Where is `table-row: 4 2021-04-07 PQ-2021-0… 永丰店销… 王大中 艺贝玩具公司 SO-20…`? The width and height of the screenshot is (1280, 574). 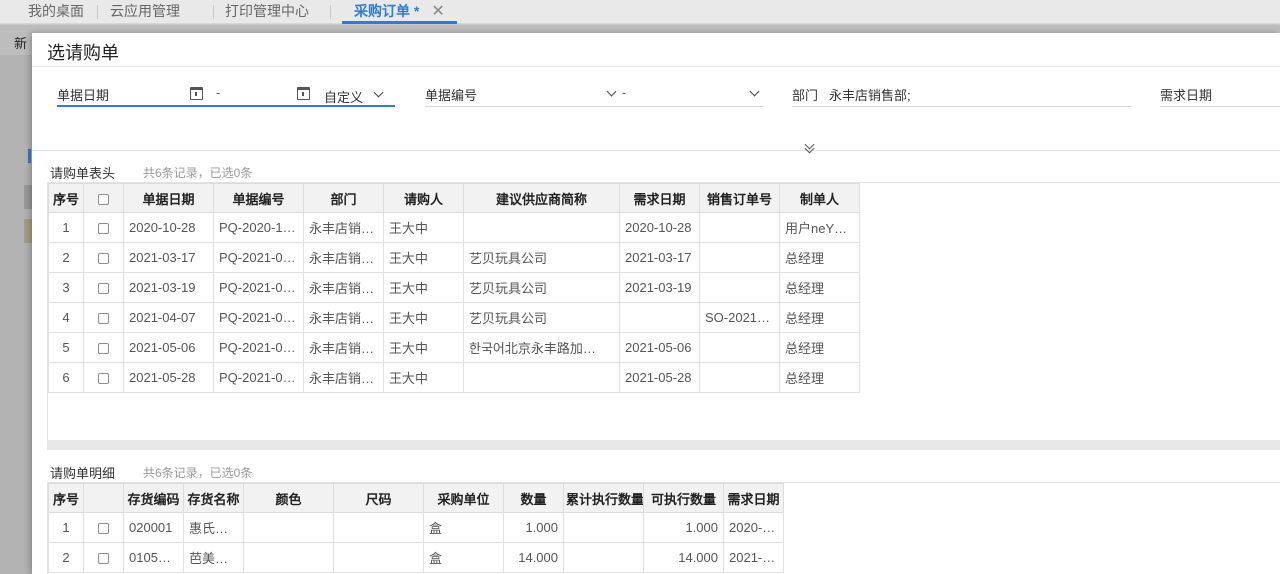
table-row: 4 2021-04-07 PQ-2021-0… 永丰店销… 王大中 艺贝玩具公司 SO-20… is located at coordinates (454, 317).